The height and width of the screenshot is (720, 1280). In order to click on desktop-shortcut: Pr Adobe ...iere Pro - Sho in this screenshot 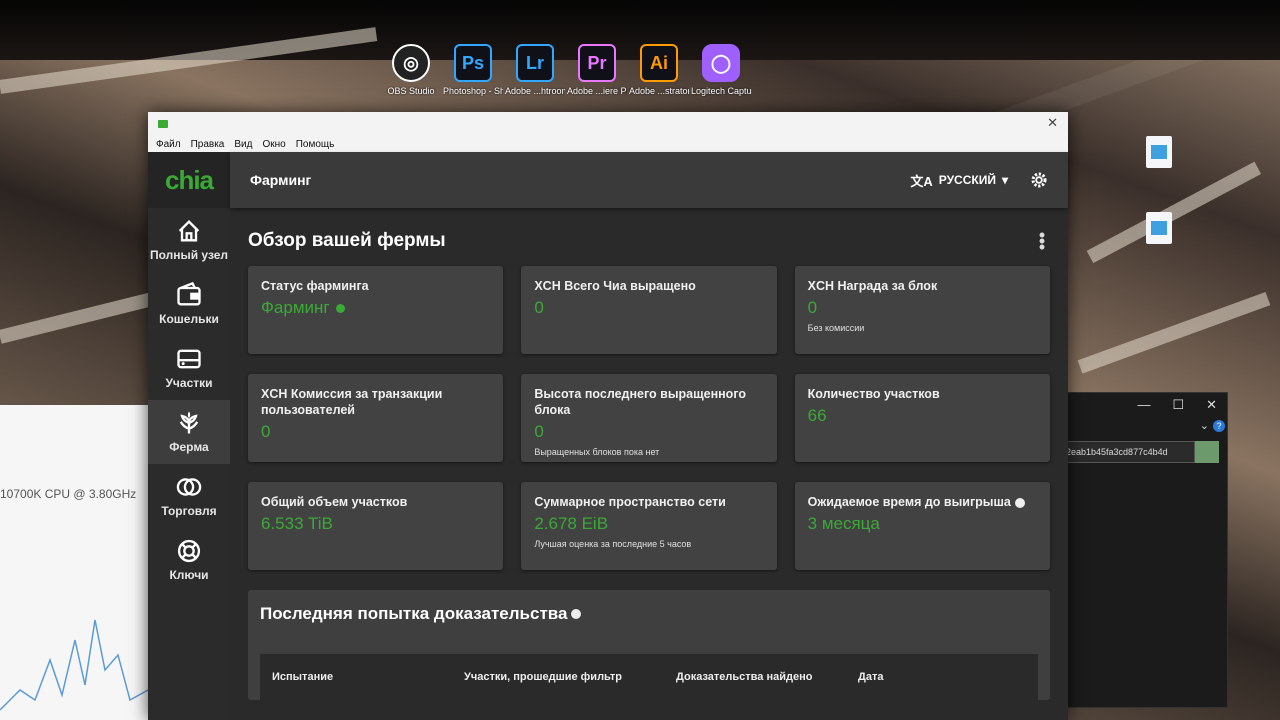, I will do `click(597, 70)`.